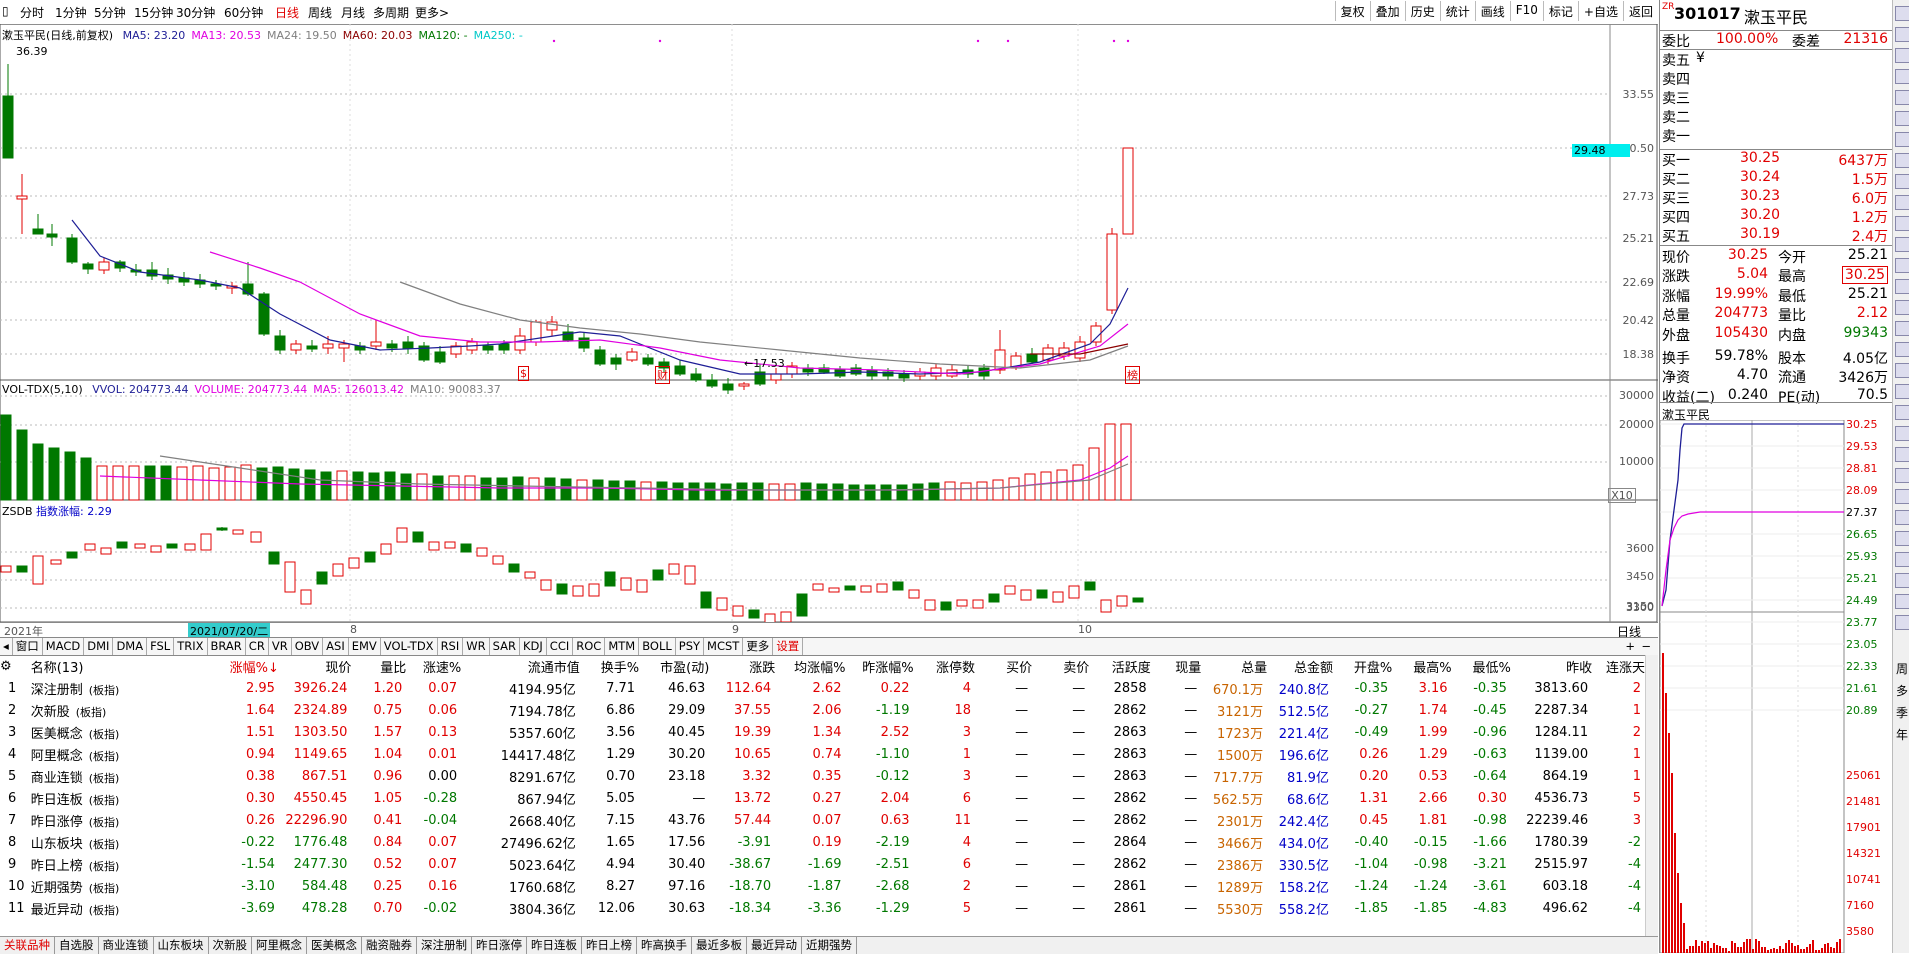  Describe the element at coordinates (609, 666) in the screenshot. I see `column-header: 换手%` at that location.